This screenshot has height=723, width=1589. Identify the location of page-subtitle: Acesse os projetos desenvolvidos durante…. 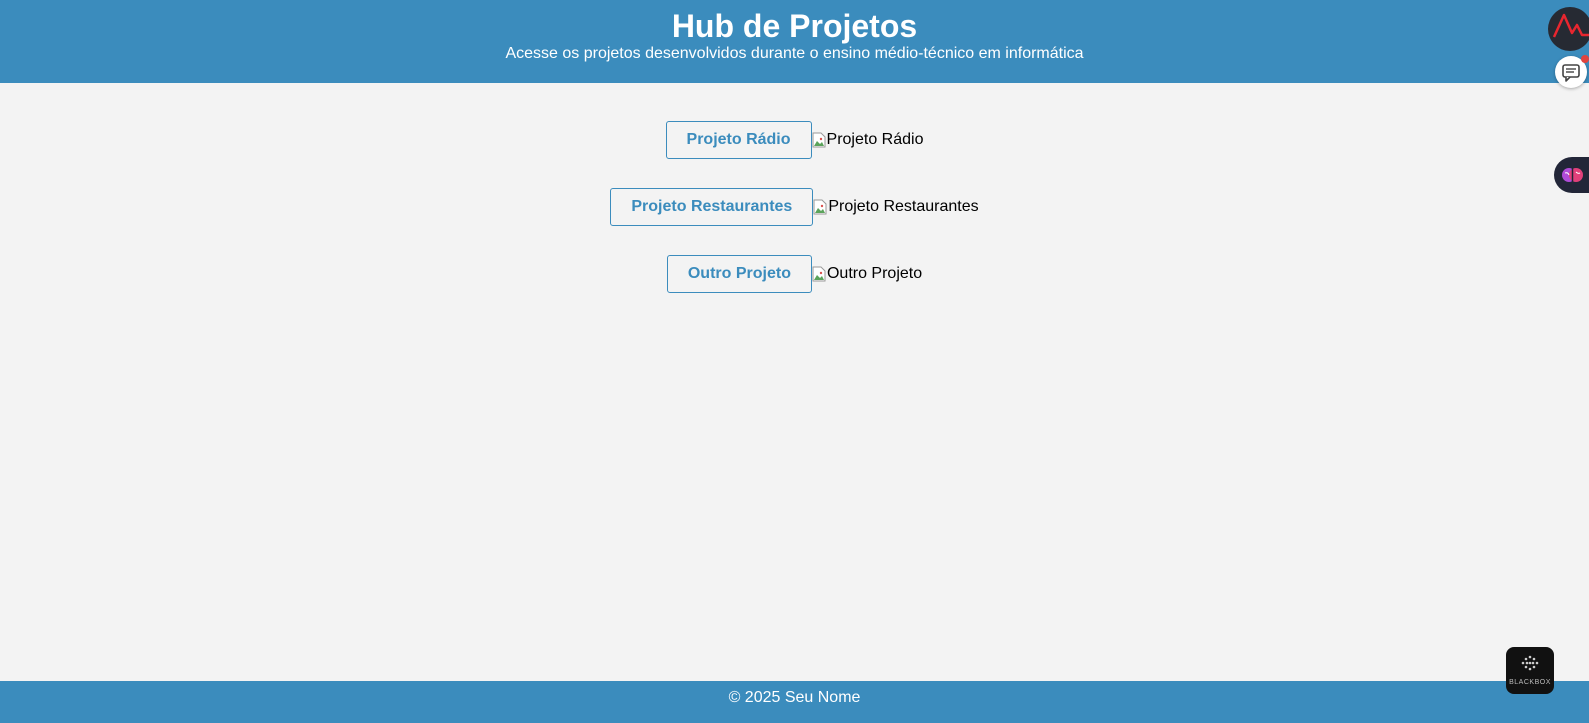
(794, 53).